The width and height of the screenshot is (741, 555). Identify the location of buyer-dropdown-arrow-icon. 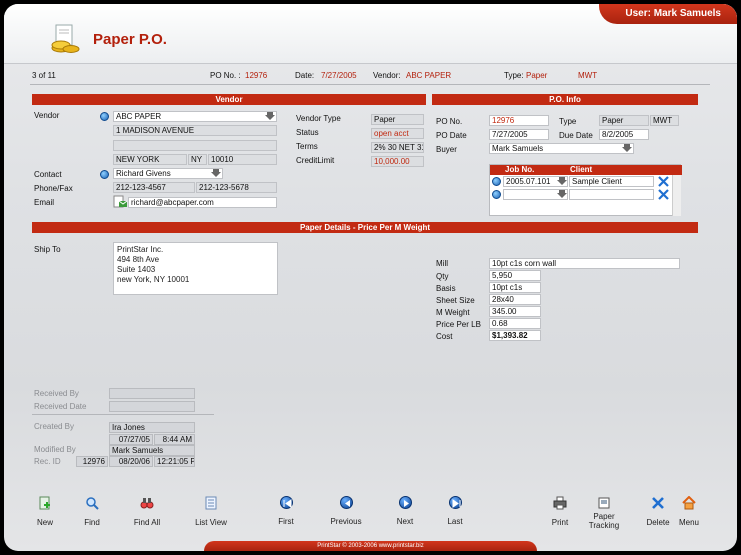
(627, 148).